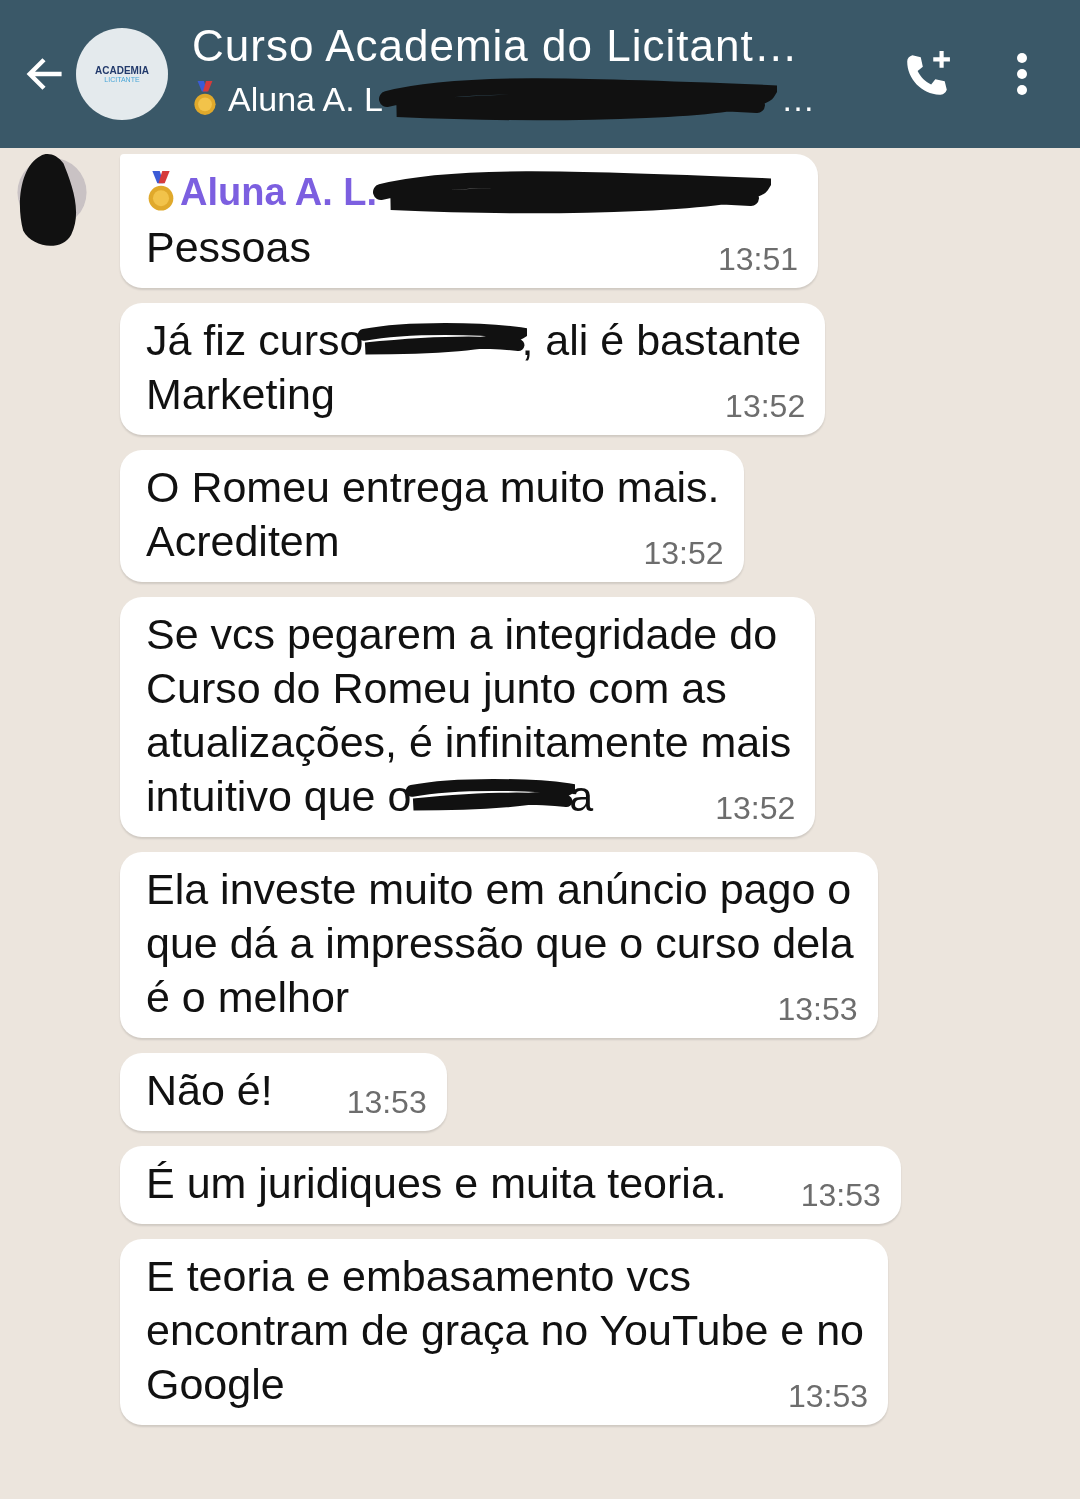  I want to click on message-text: E teoria e embasamento vcs, so click(418, 1276).